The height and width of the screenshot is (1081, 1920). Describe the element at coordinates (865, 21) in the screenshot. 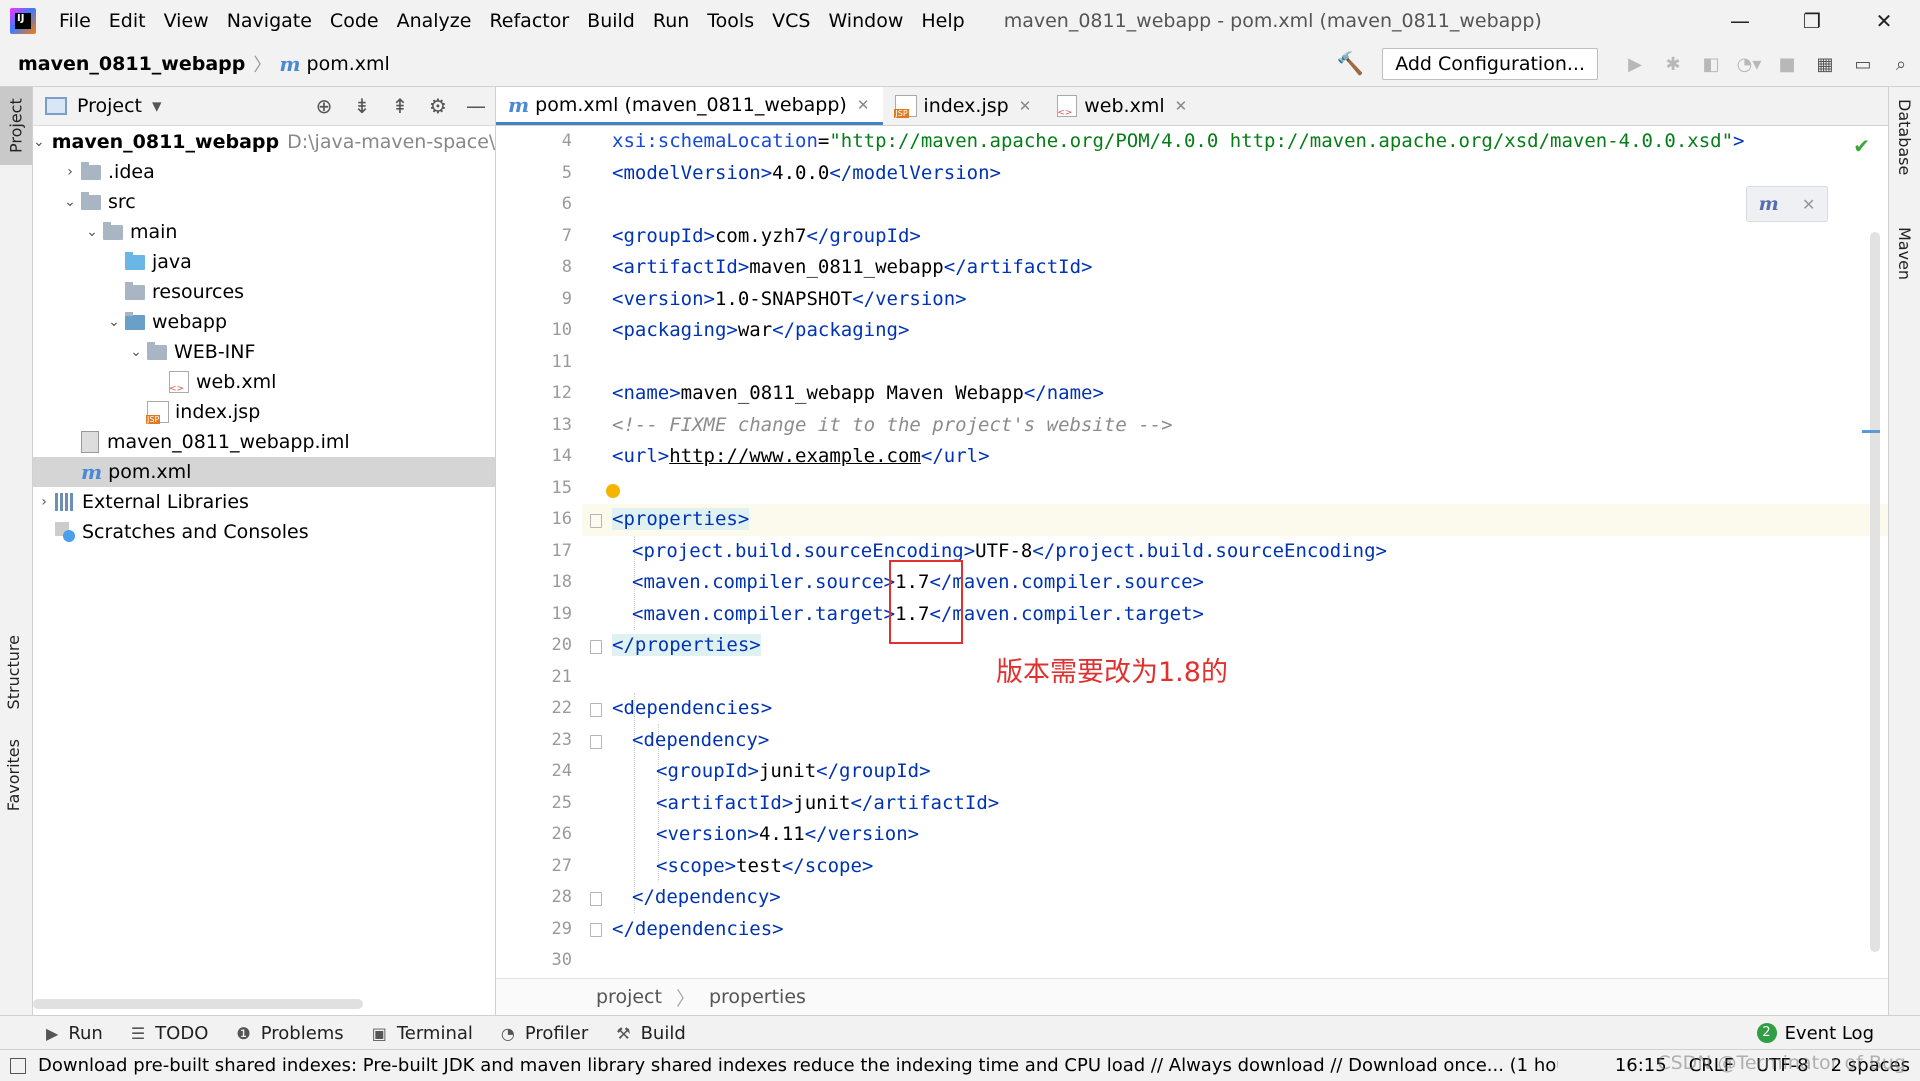

I see `menu-window: Window` at that location.